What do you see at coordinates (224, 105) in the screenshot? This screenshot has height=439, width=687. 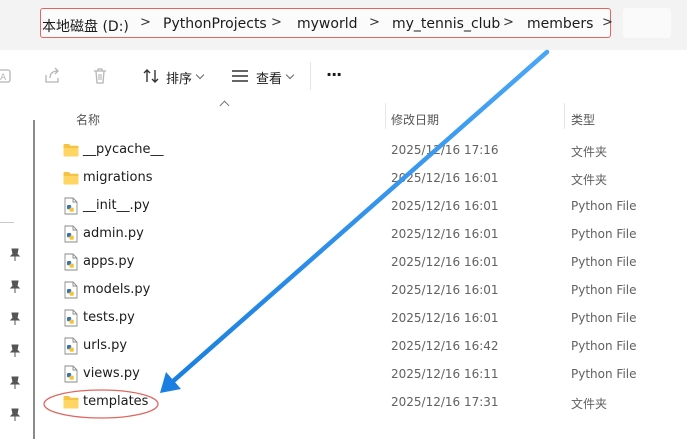 I see `sort-ascending-icon` at bounding box center [224, 105].